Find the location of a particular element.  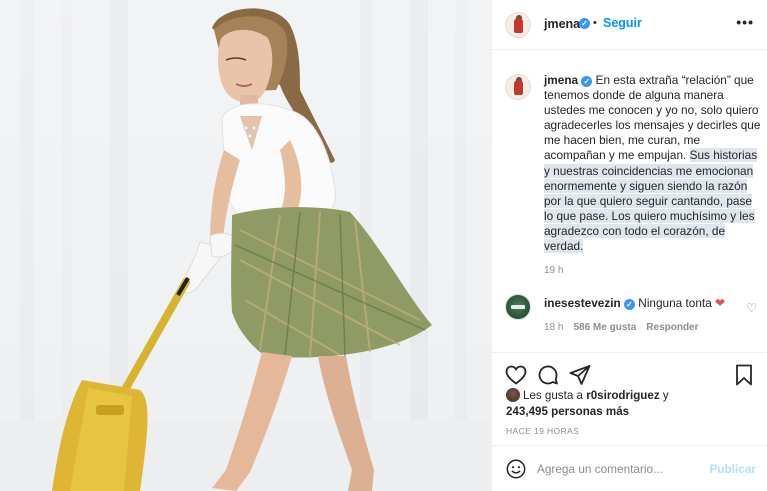

add-comment-bar: Publicar is located at coordinates (629, 468).